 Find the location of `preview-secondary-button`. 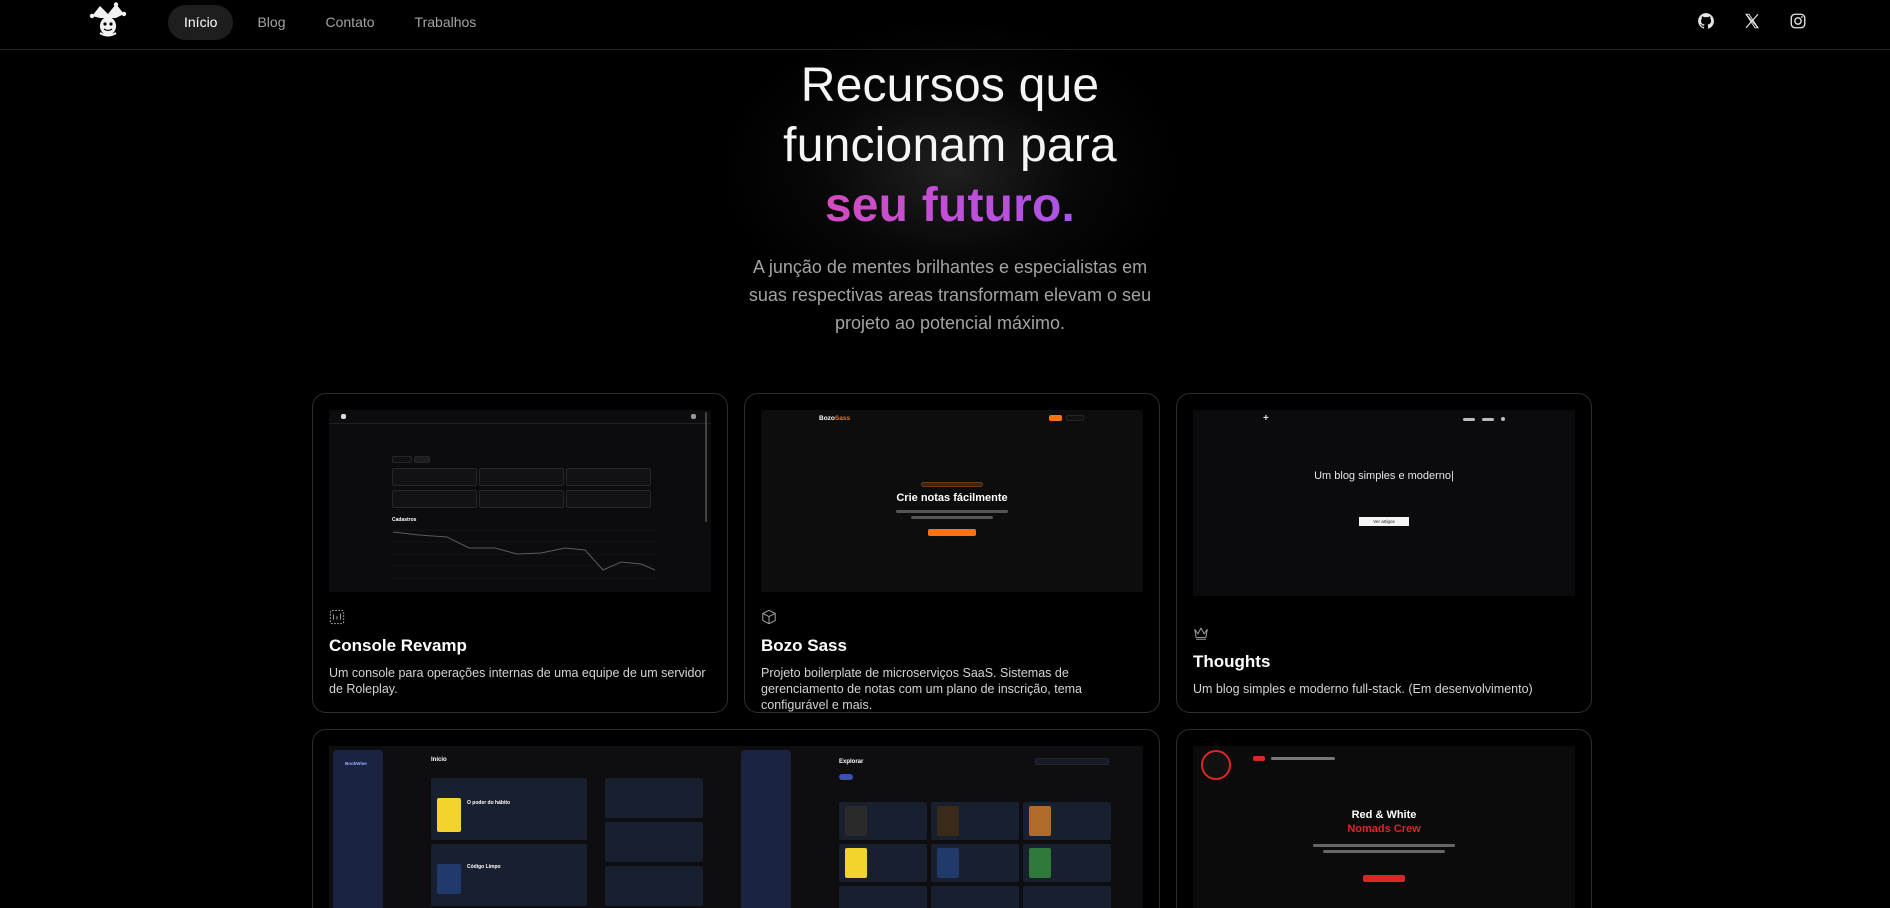

preview-secondary-button is located at coordinates (1075, 418).